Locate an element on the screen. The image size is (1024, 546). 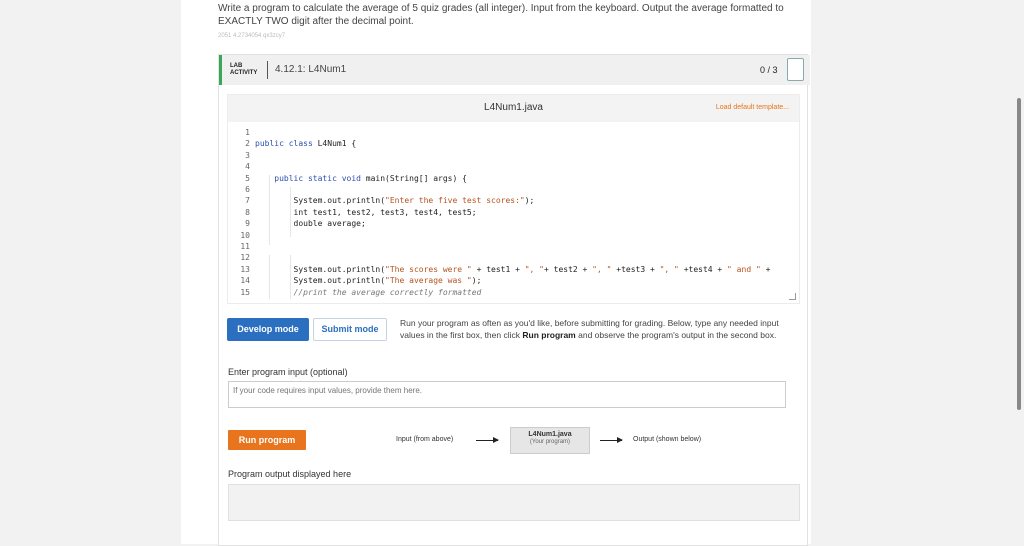
program-box: L4Num1.java (Your program) is located at coordinates (550, 440).